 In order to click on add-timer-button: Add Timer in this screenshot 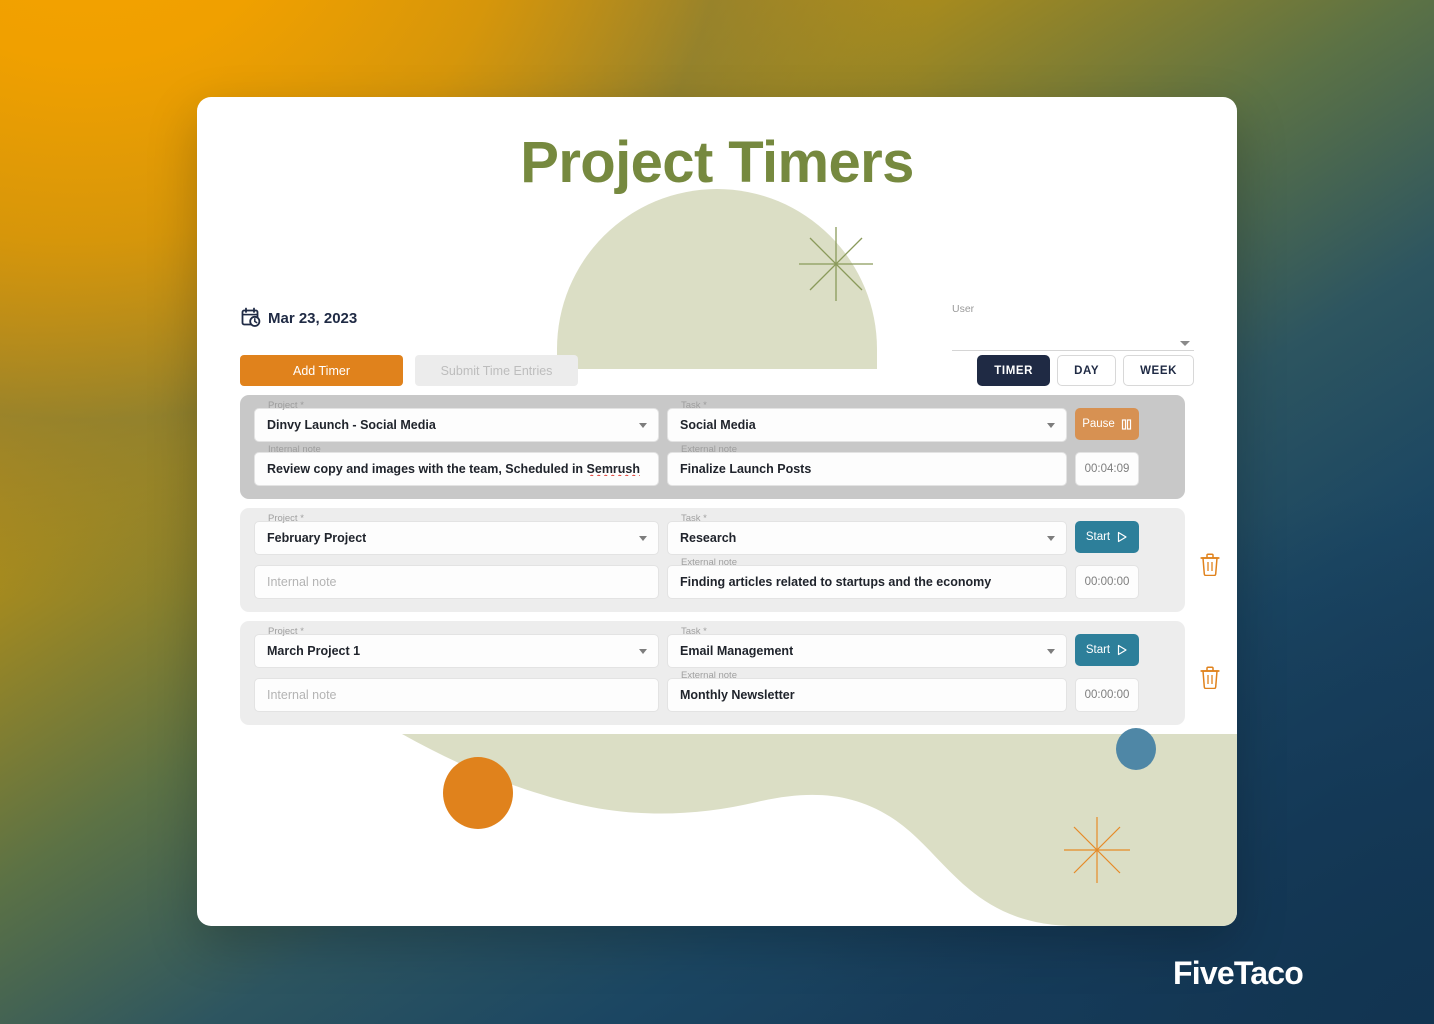, I will do `click(321, 370)`.